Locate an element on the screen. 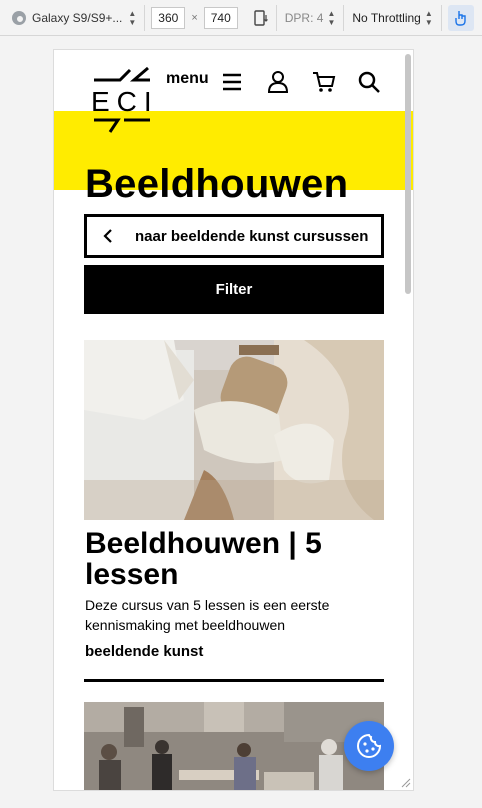 The width and height of the screenshot is (482, 808). menu-label: menu is located at coordinates (187, 78).